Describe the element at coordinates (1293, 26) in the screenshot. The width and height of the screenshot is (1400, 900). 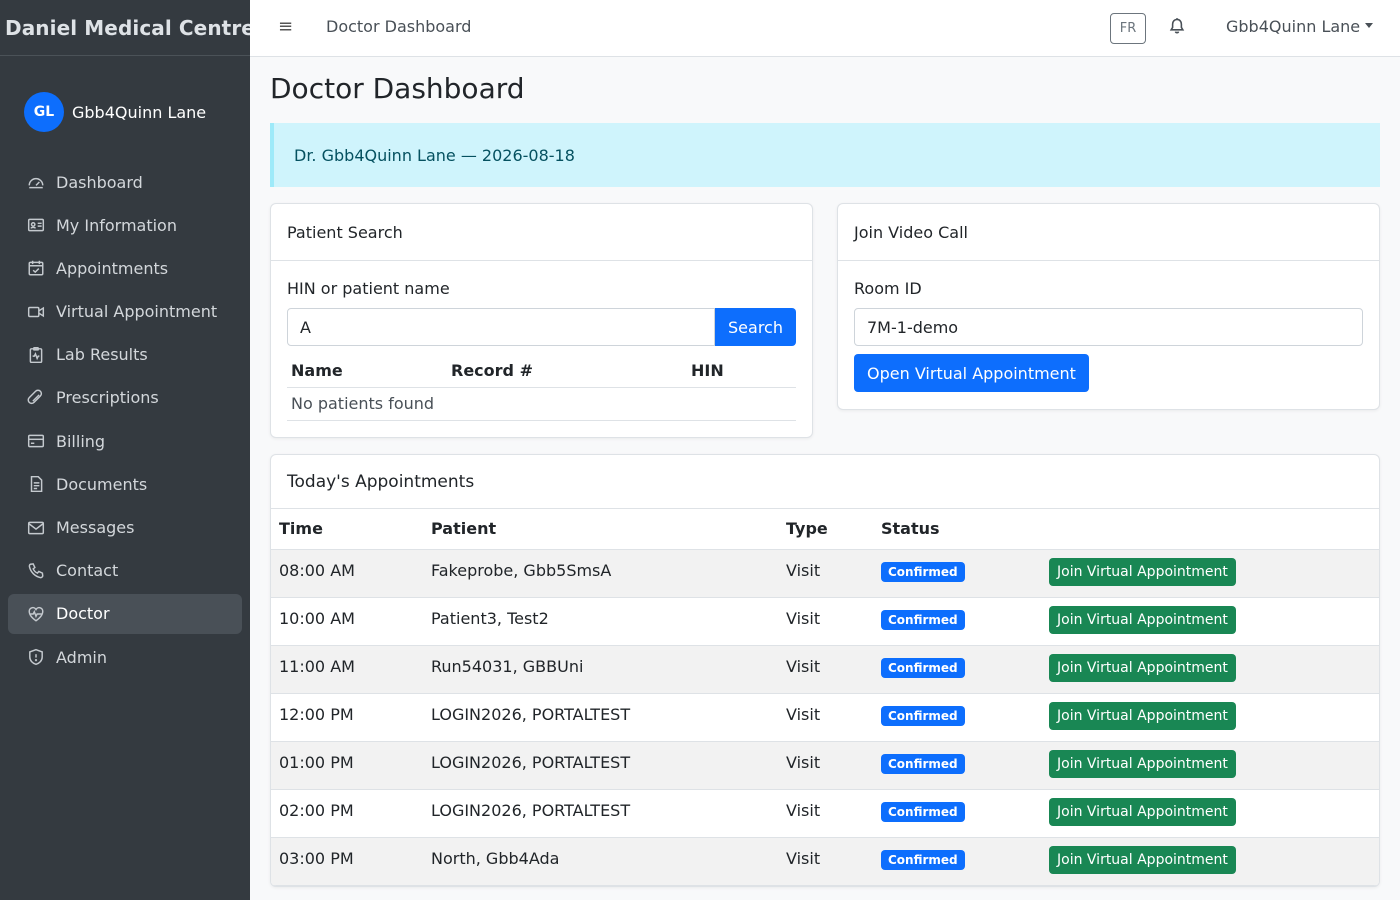
I see `user-menu-label: Gbb4Quinn Lane` at that location.